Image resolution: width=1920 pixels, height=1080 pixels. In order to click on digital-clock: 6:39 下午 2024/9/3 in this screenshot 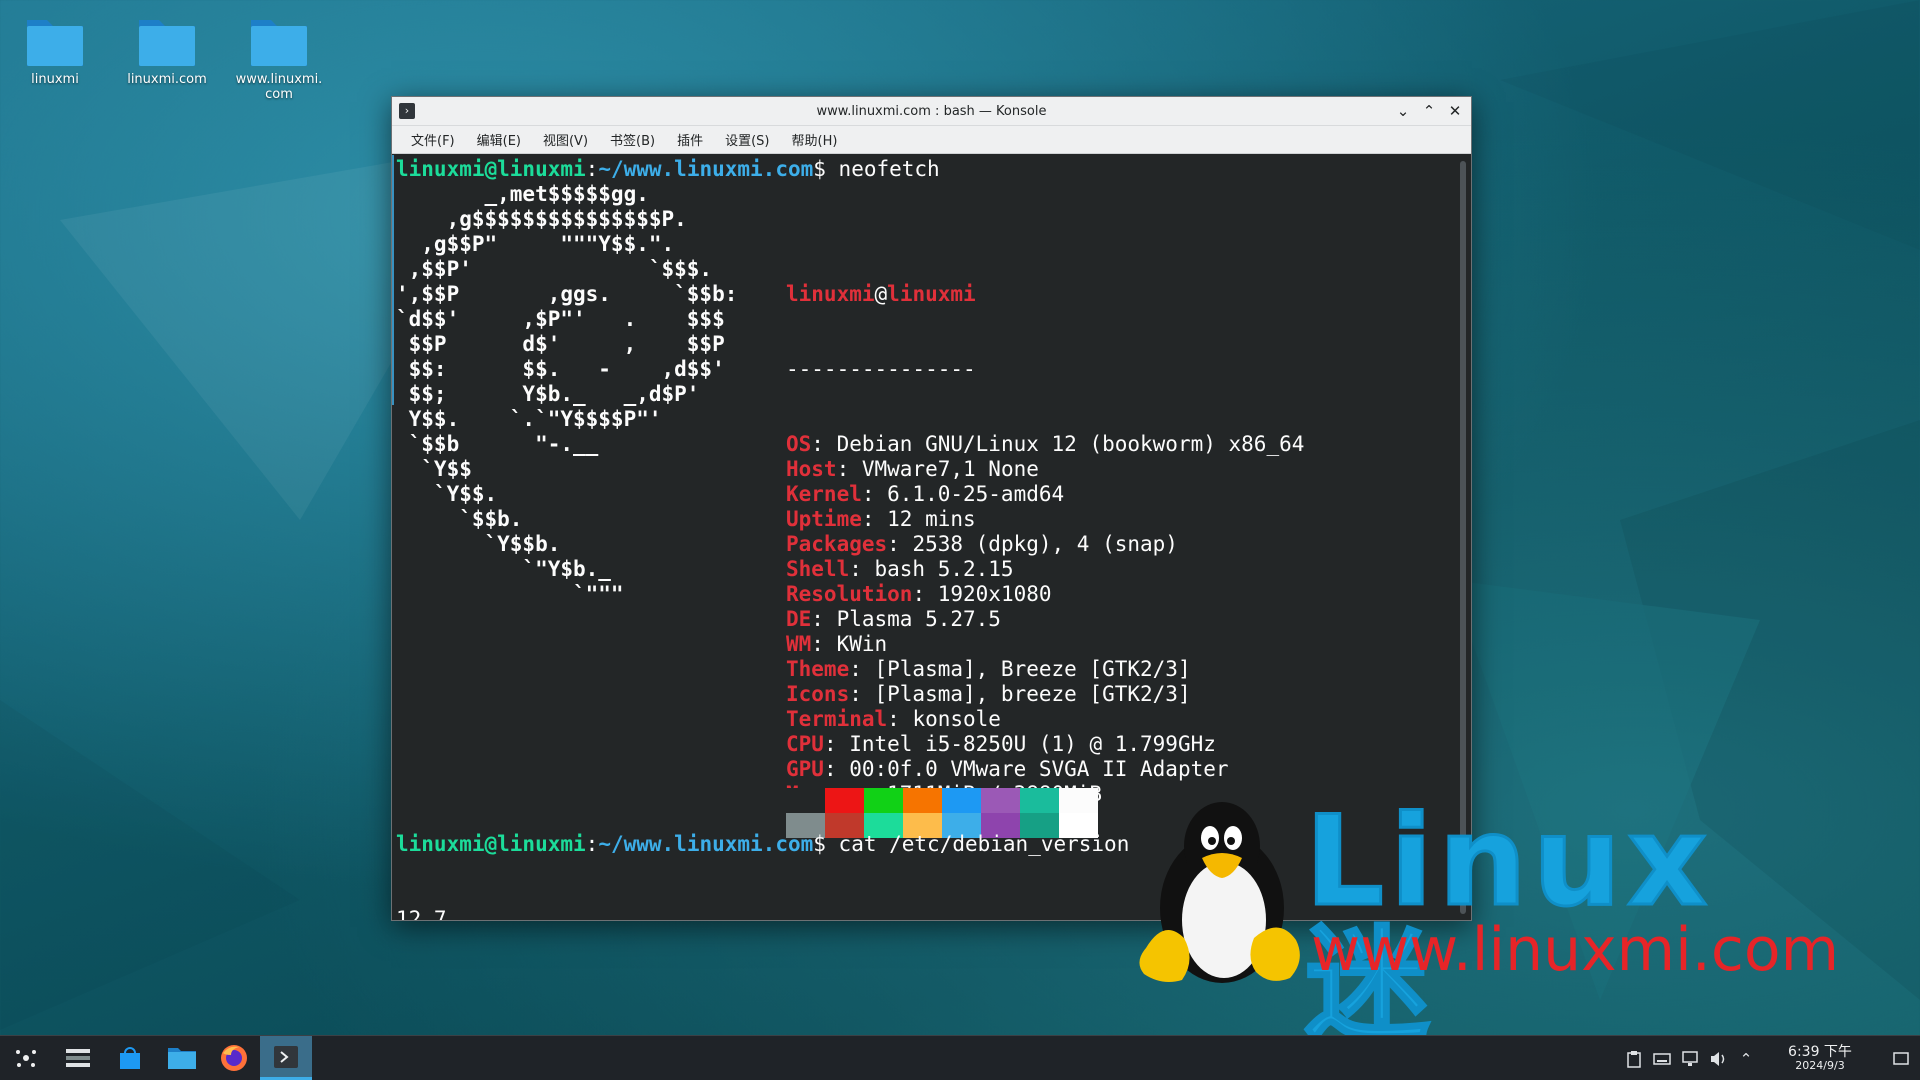, I will do `click(1820, 1059)`.